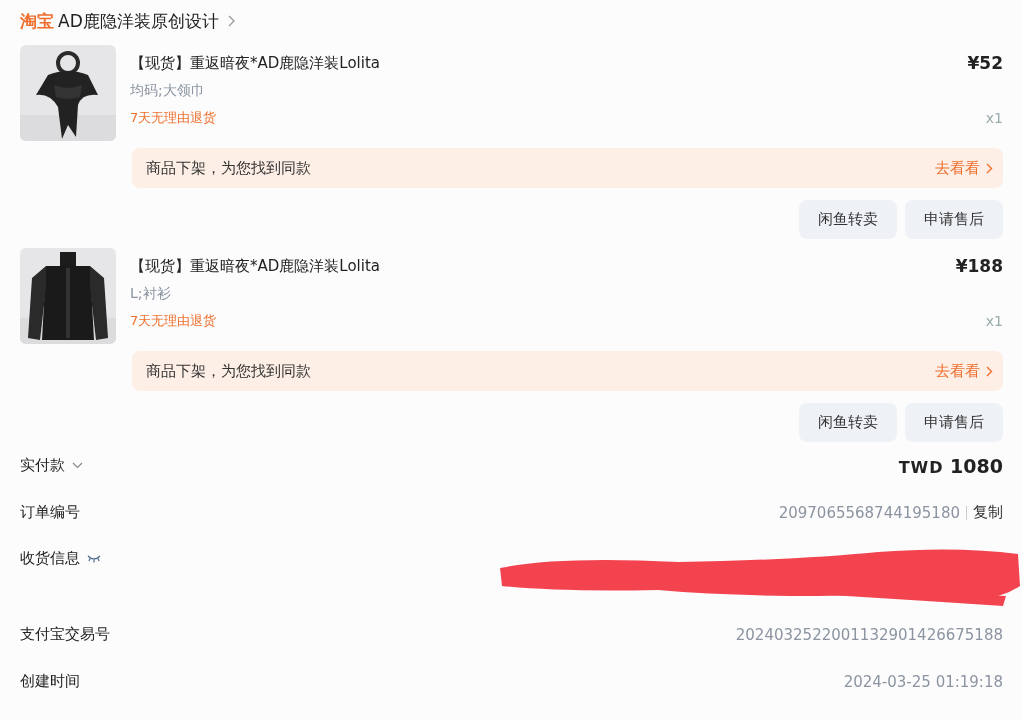 This screenshot has height=720, width=1023. What do you see at coordinates (168, 91) in the screenshot?
I see `variant-text: 均码;大领巾` at bounding box center [168, 91].